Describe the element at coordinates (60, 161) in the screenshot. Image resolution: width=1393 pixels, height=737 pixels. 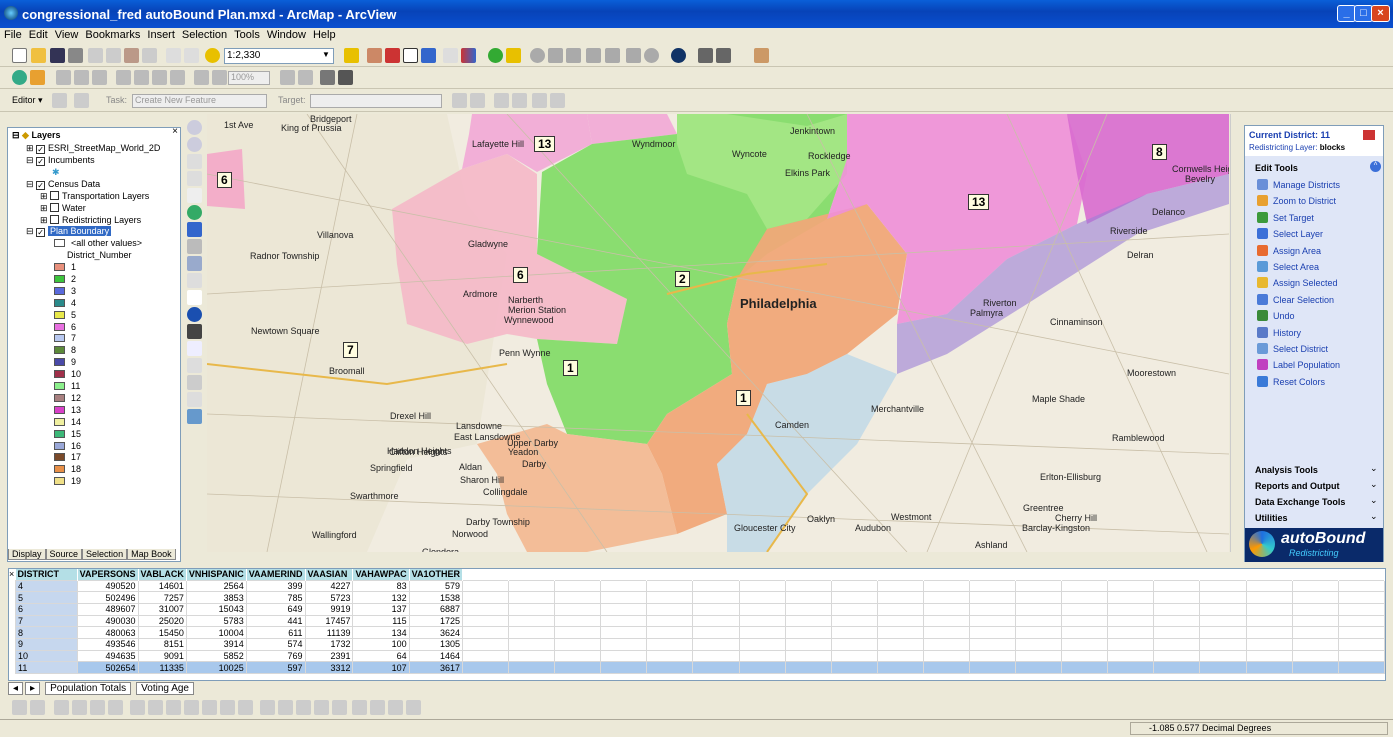
I see `layer-incumbents: ⊟ ✓ Incumbents` at that location.